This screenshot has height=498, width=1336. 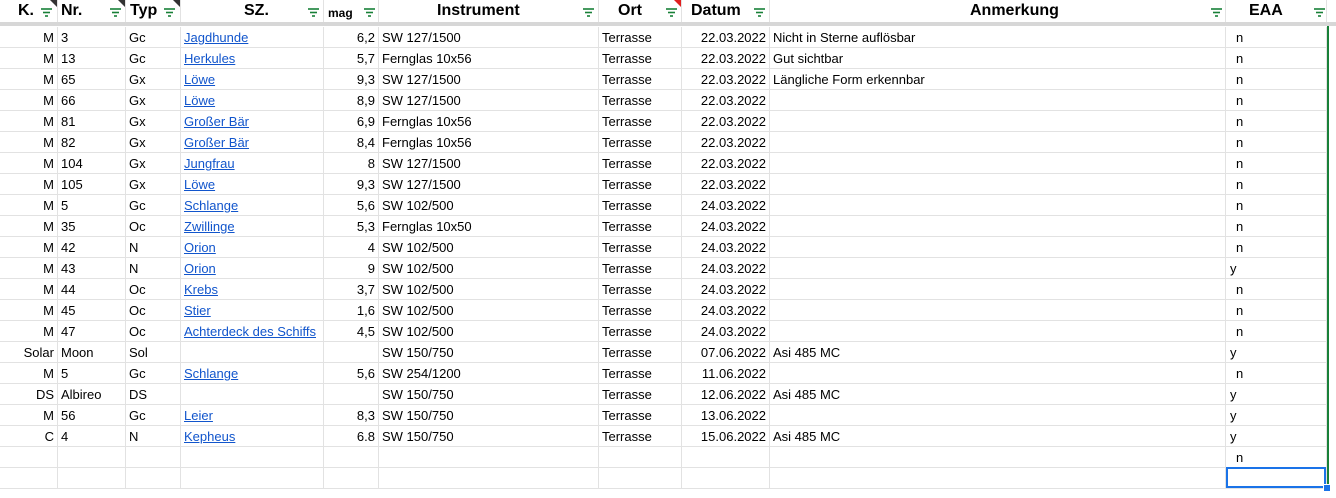 What do you see at coordinates (29, 11) in the screenshot?
I see `column-header-k: K.` at bounding box center [29, 11].